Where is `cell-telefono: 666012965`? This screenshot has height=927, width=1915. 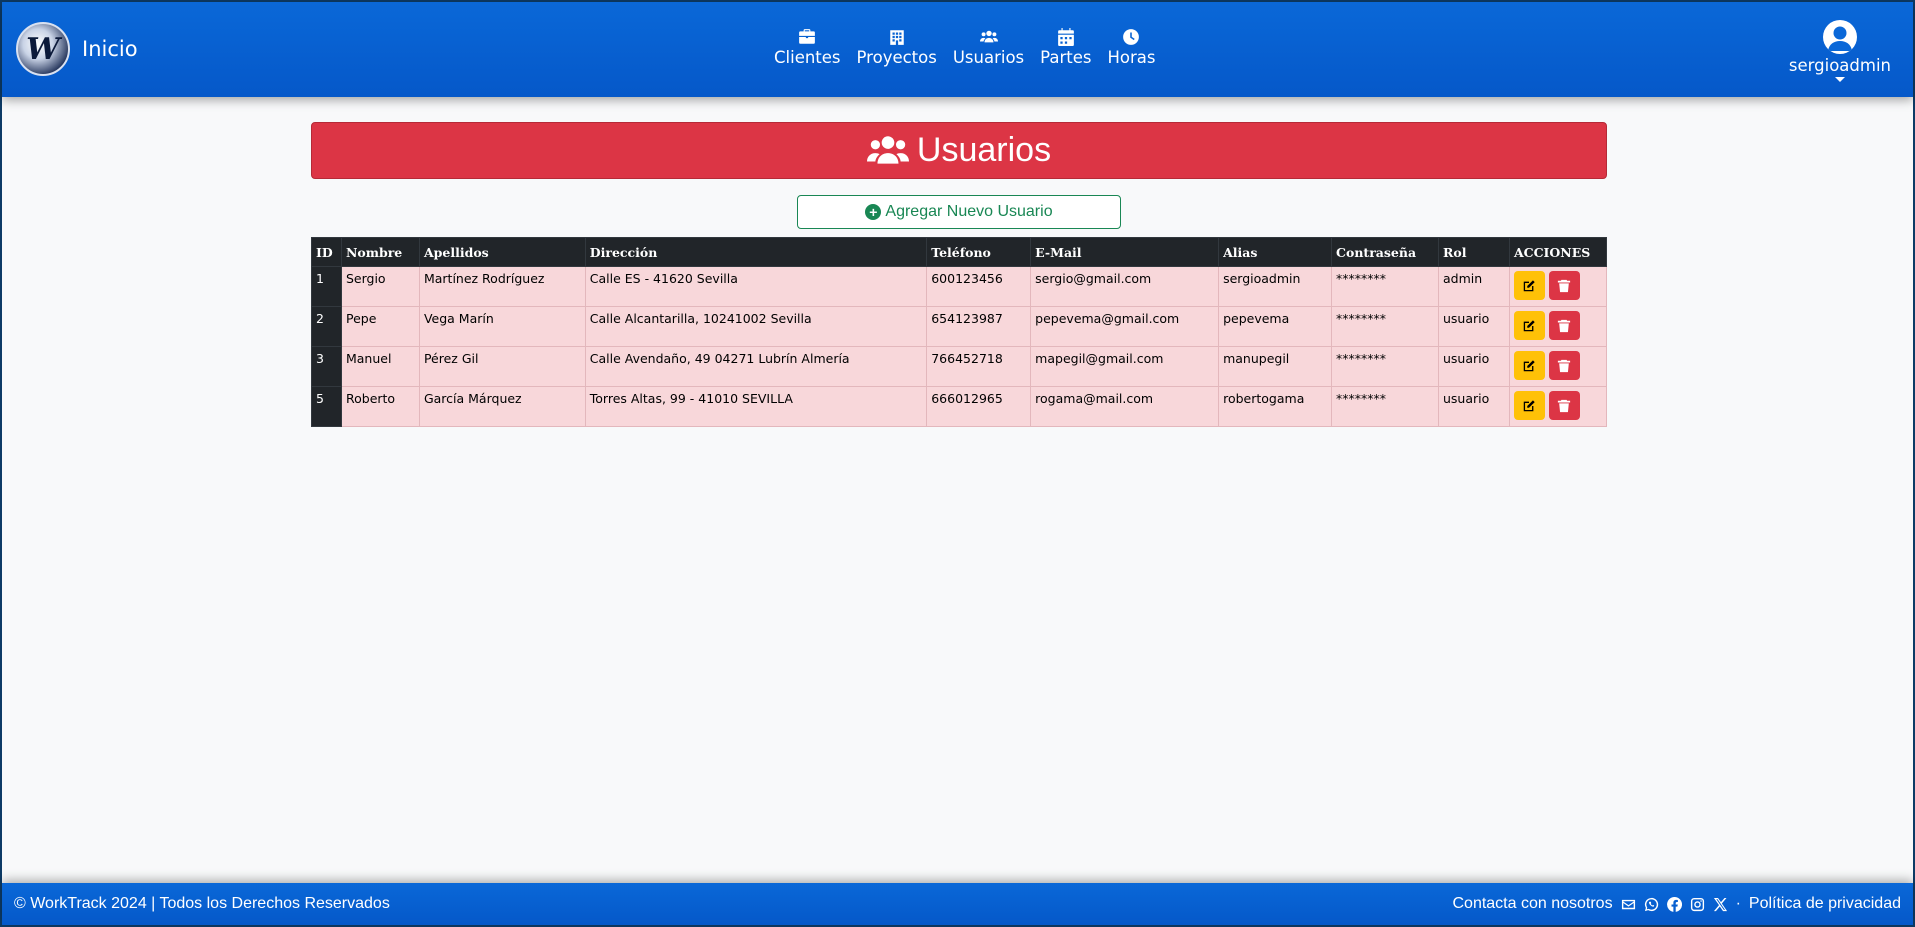 cell-telefono: 666012965 is located at coordinates (979, 406).